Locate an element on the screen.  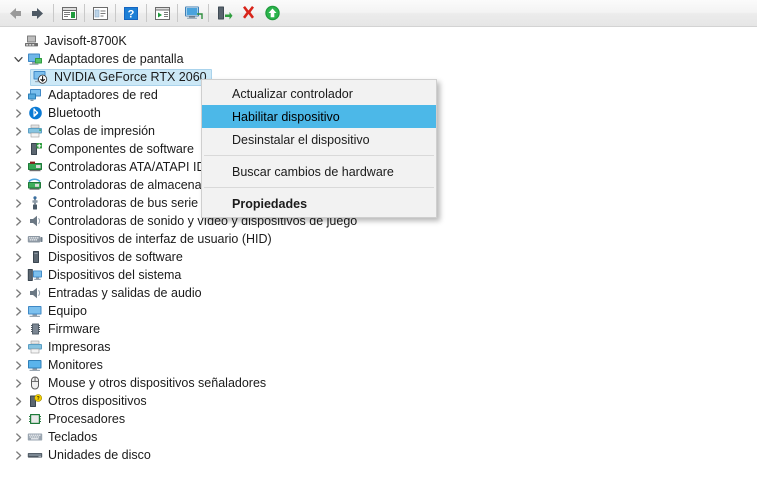
sidebar-item-label: Bluetooth is located at coordinates (74, 113).